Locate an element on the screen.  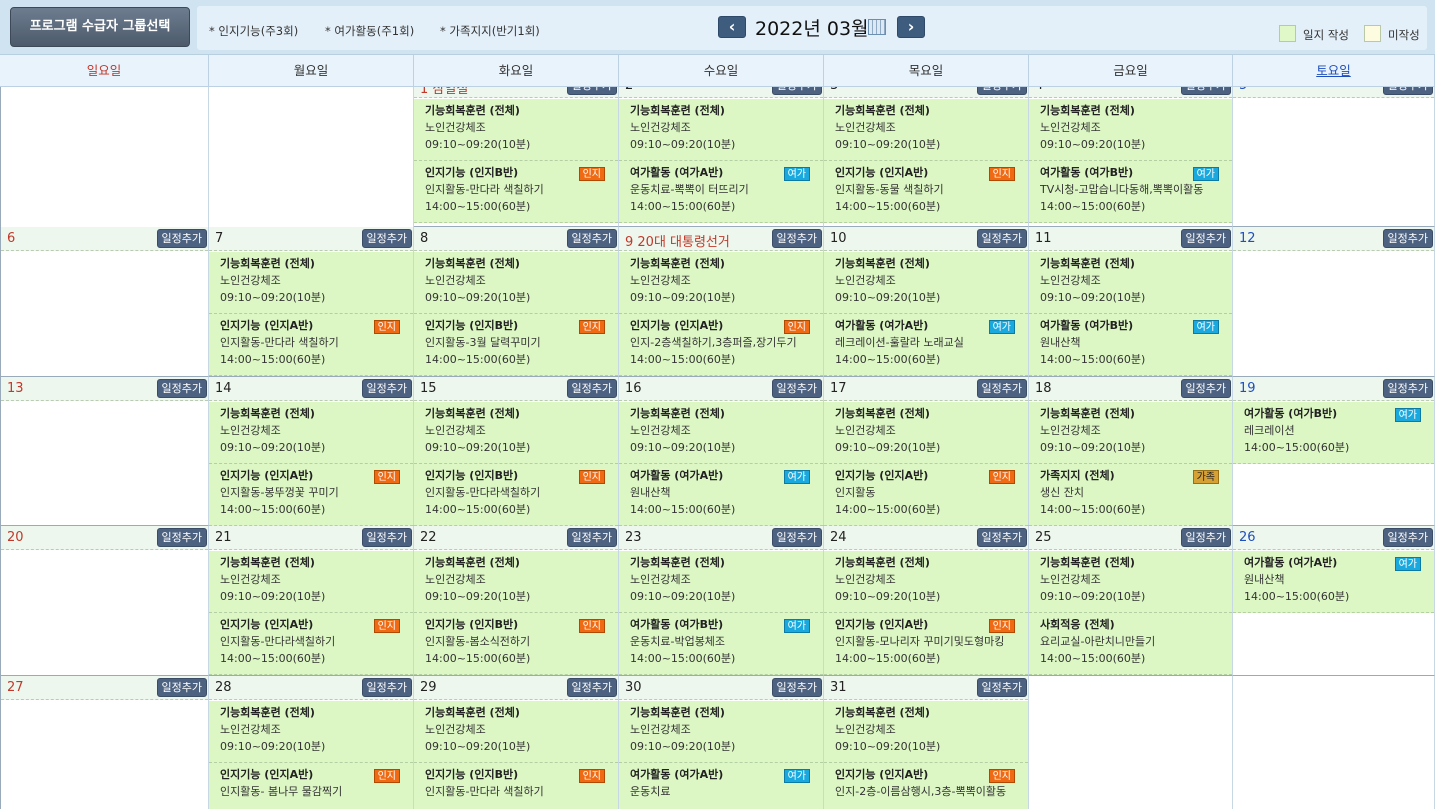
chevron-left-icon: ‹ is located at coordinates (732, 27).